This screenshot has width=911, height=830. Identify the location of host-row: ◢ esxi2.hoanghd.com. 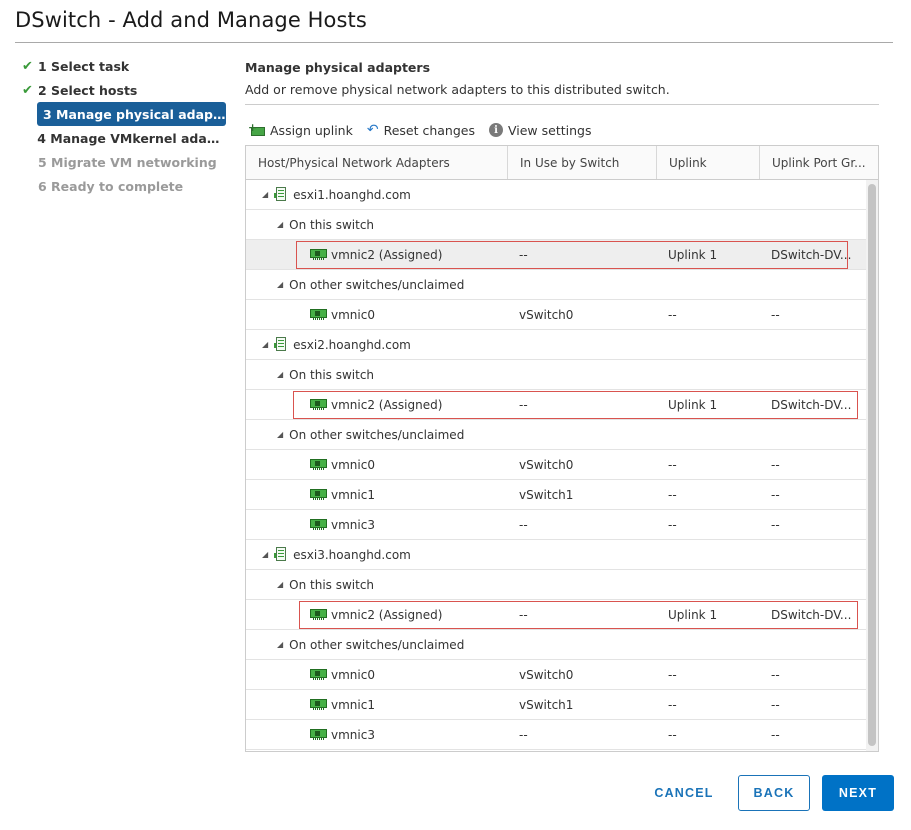
(556, 345).